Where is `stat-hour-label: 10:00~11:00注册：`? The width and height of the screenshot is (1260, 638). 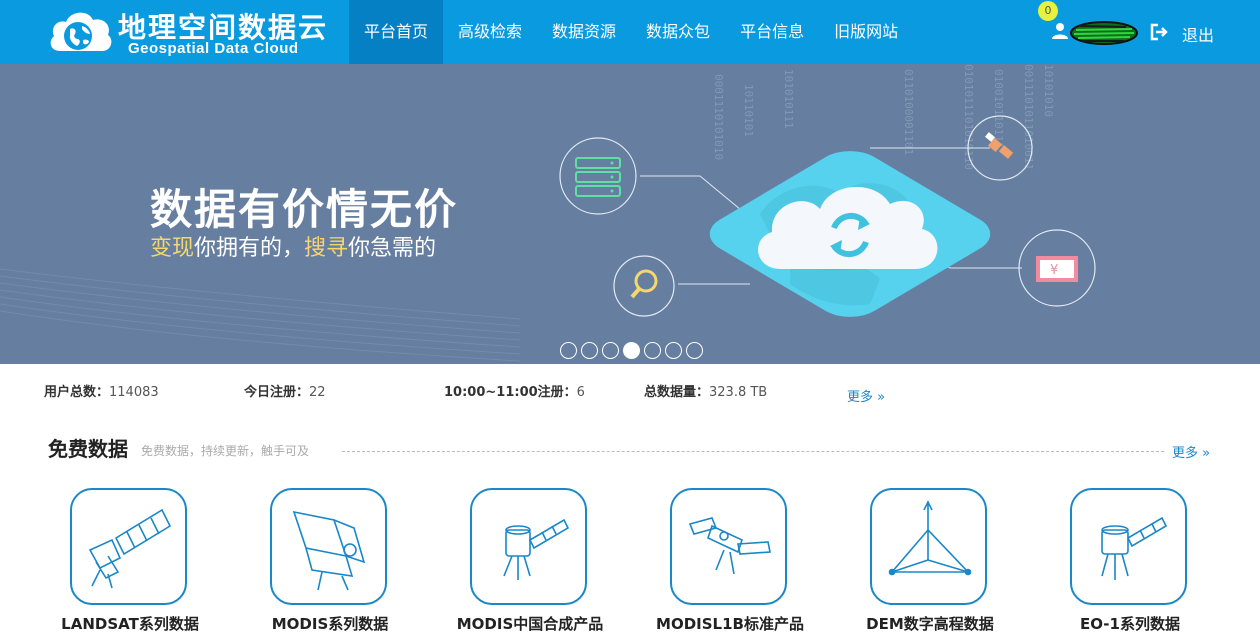
stat-hour-label: 10:00~11:00注册： is located at coordinates (510, 392).